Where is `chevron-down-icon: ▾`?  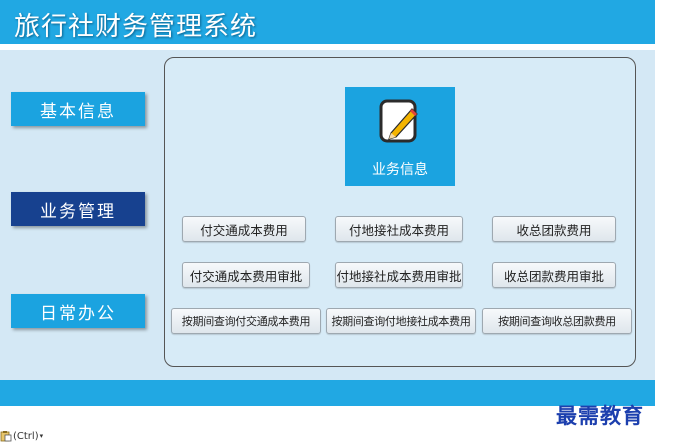
chevron-down-icon: ▾ is located at coordinates (41, 436).